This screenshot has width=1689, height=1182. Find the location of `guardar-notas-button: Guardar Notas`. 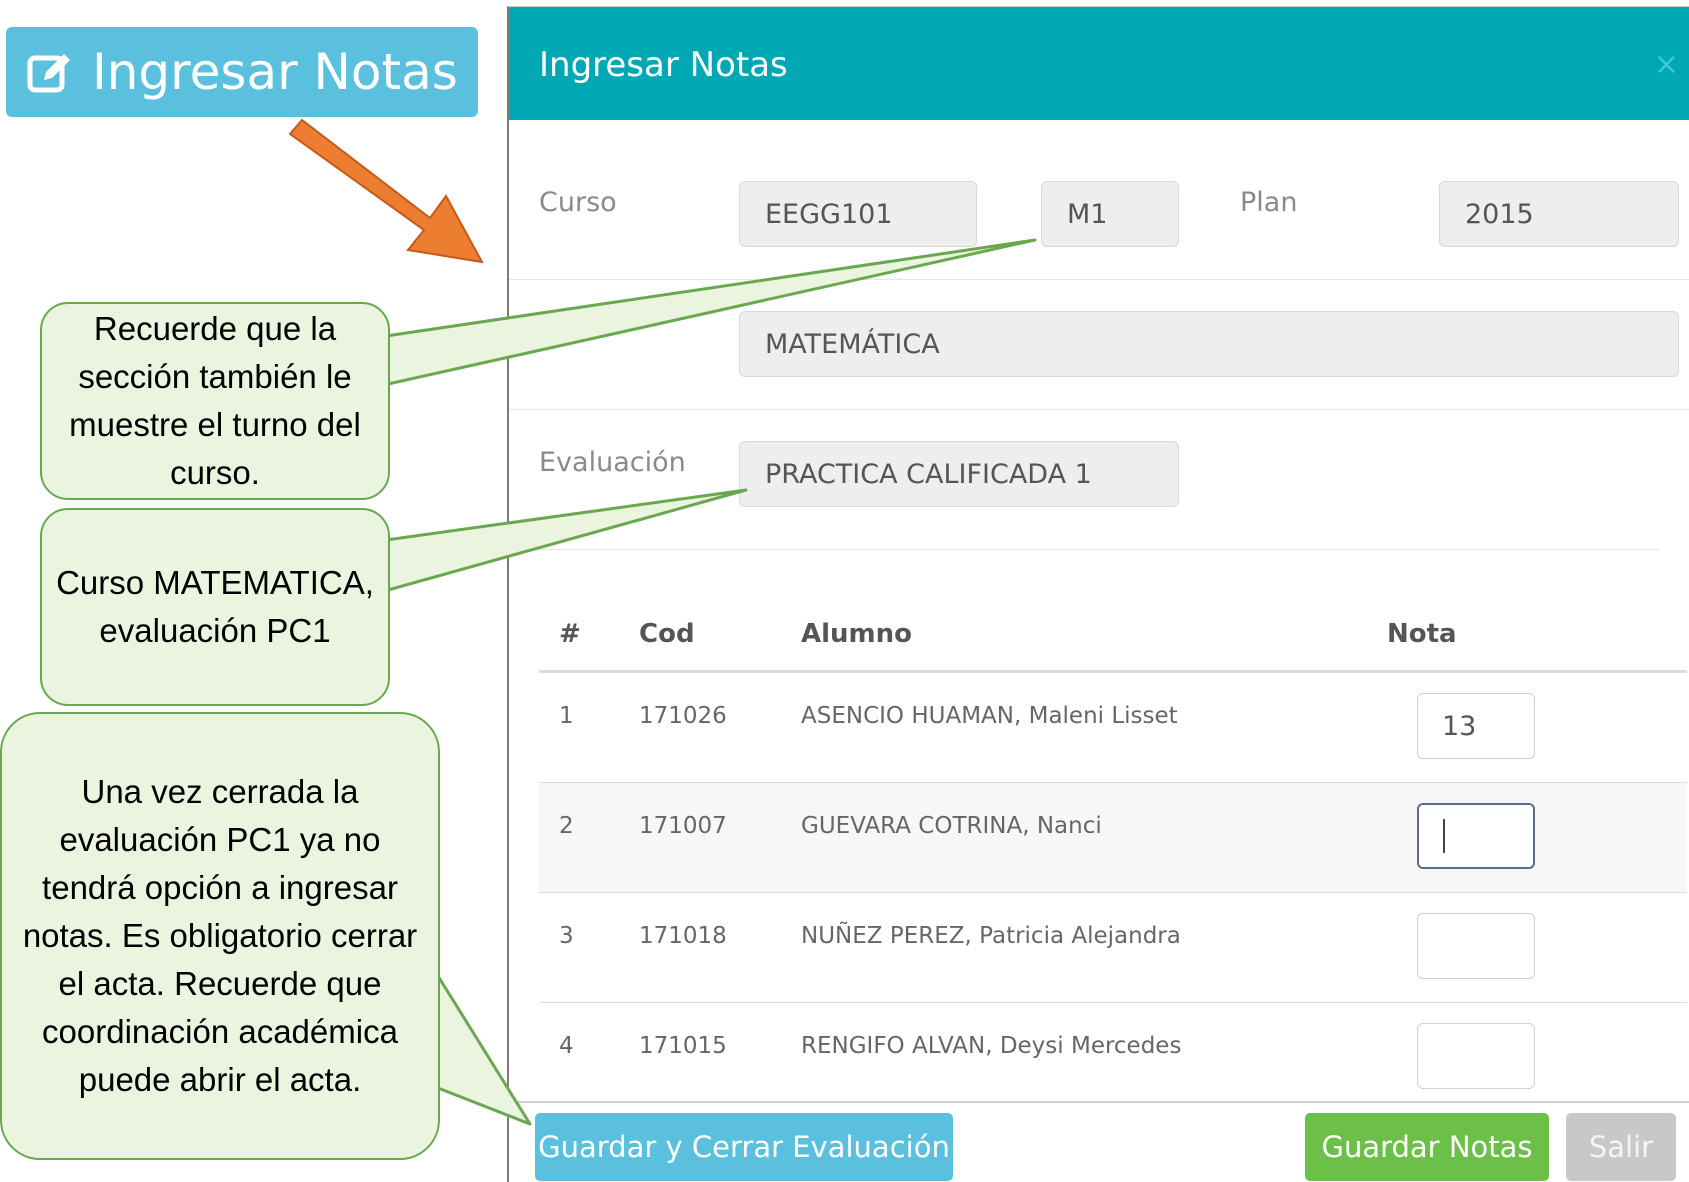

guardar-notas-button: Guardar Notas is located at coordinates (1427, 1147).